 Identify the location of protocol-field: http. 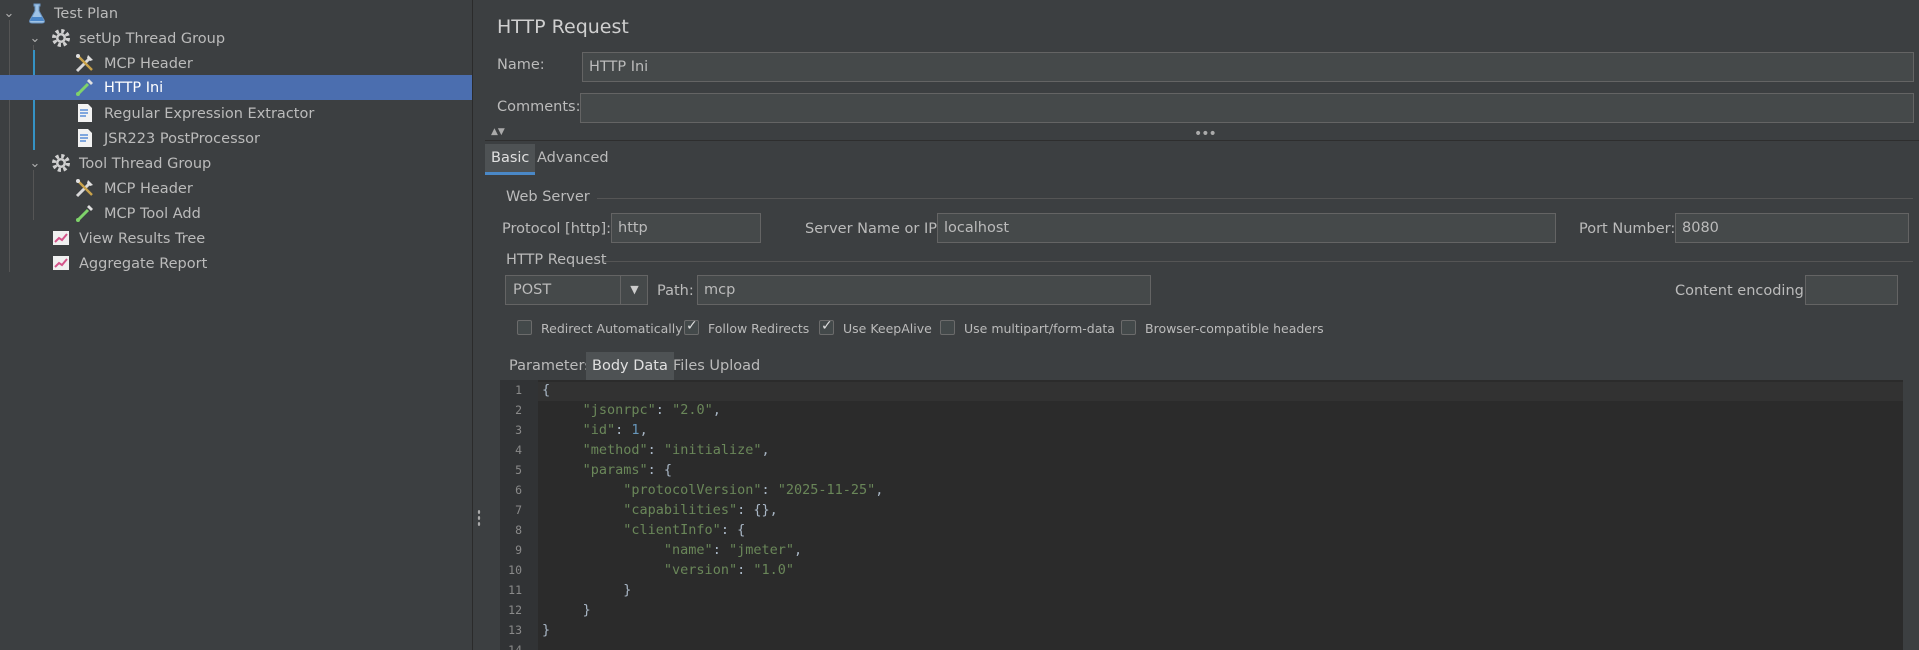
(686, 228).